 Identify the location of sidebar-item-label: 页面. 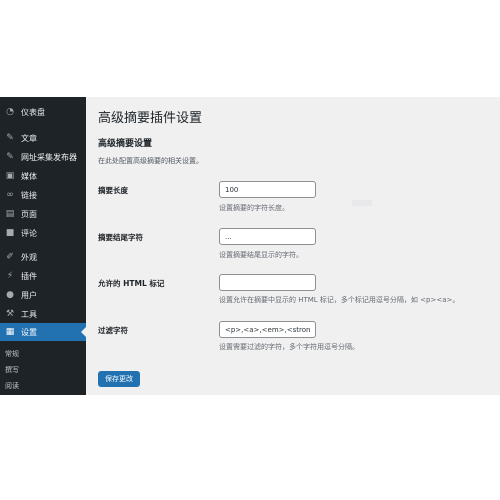
(29, 214).